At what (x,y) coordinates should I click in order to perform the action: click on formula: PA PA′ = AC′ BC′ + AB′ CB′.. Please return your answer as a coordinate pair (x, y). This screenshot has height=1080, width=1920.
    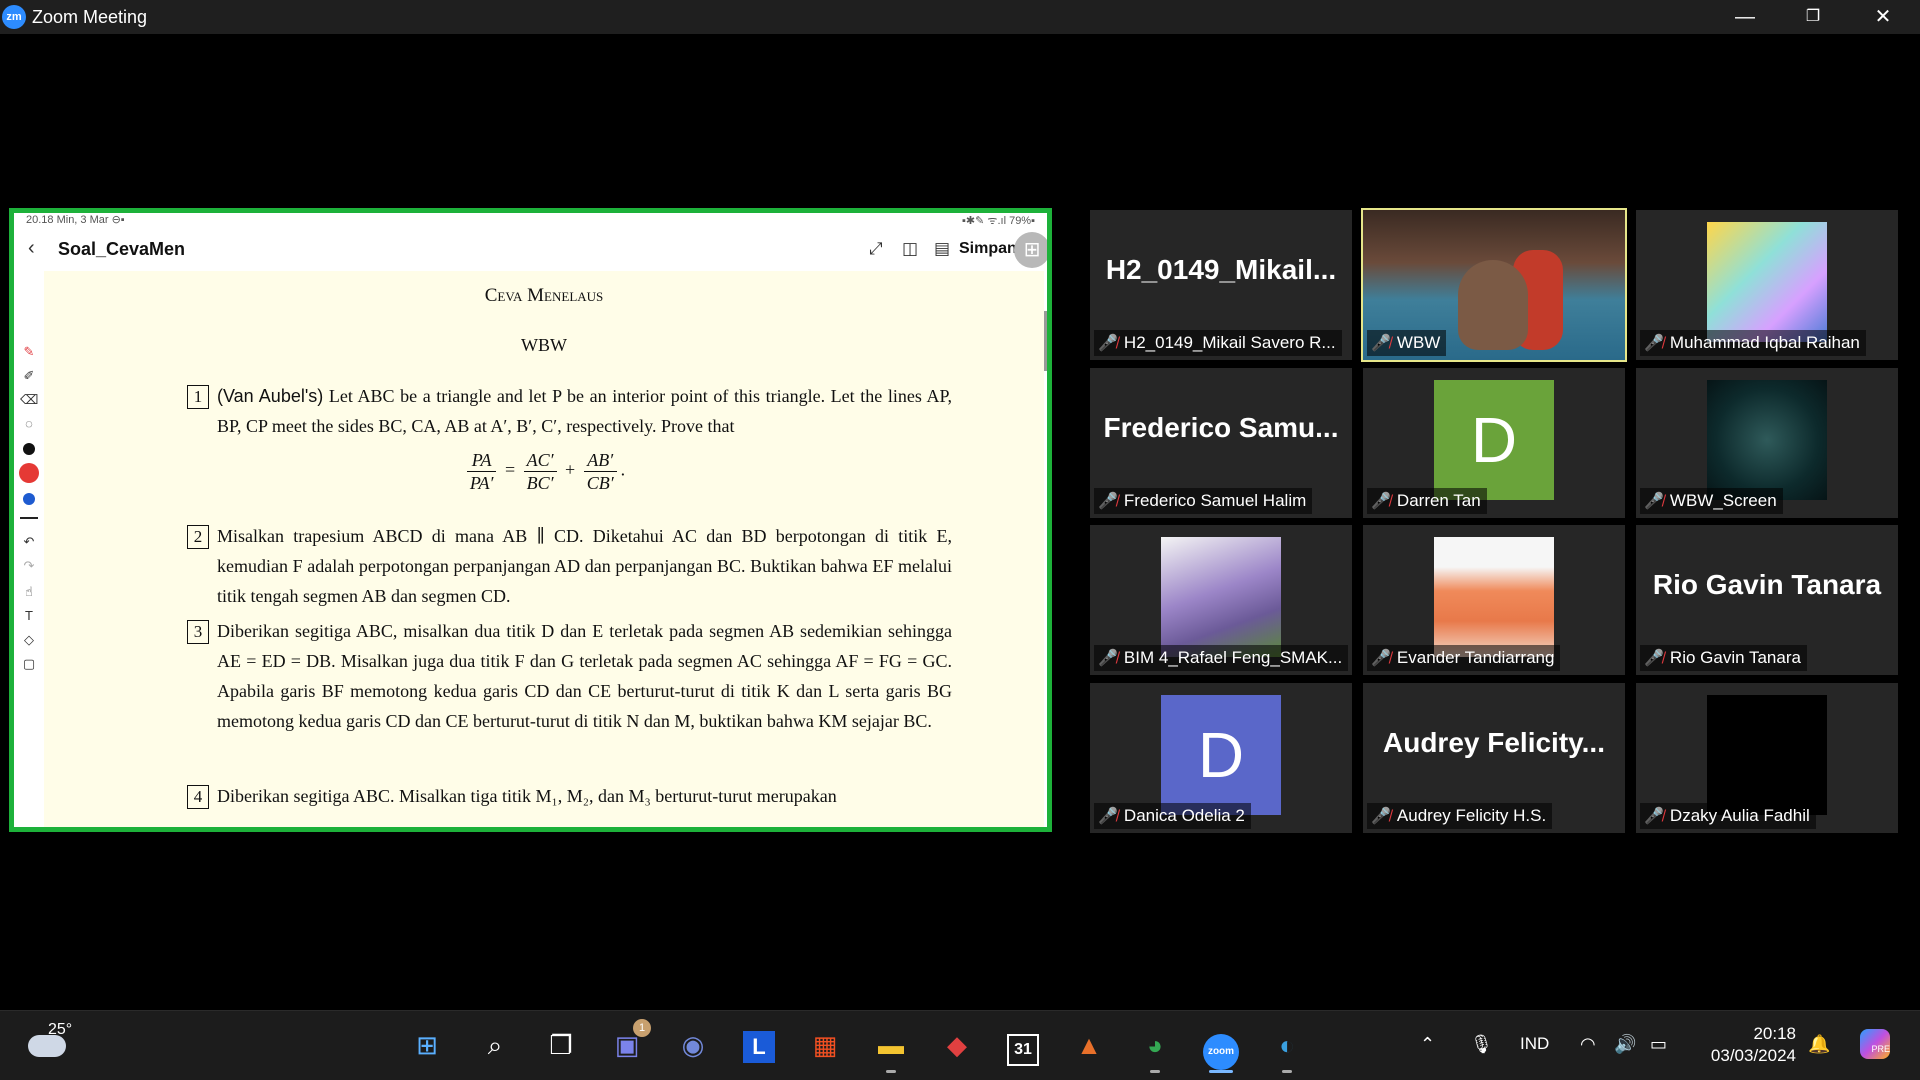
    Looking at the image, I should click on (544, 471).